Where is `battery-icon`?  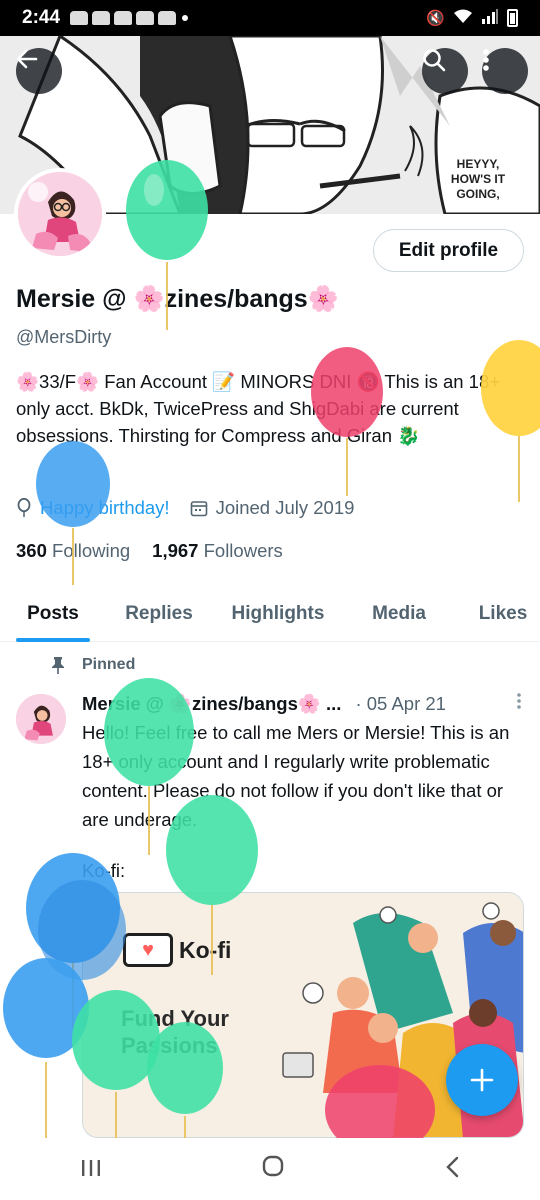 battery-icon is located at coordinates (512, 18).